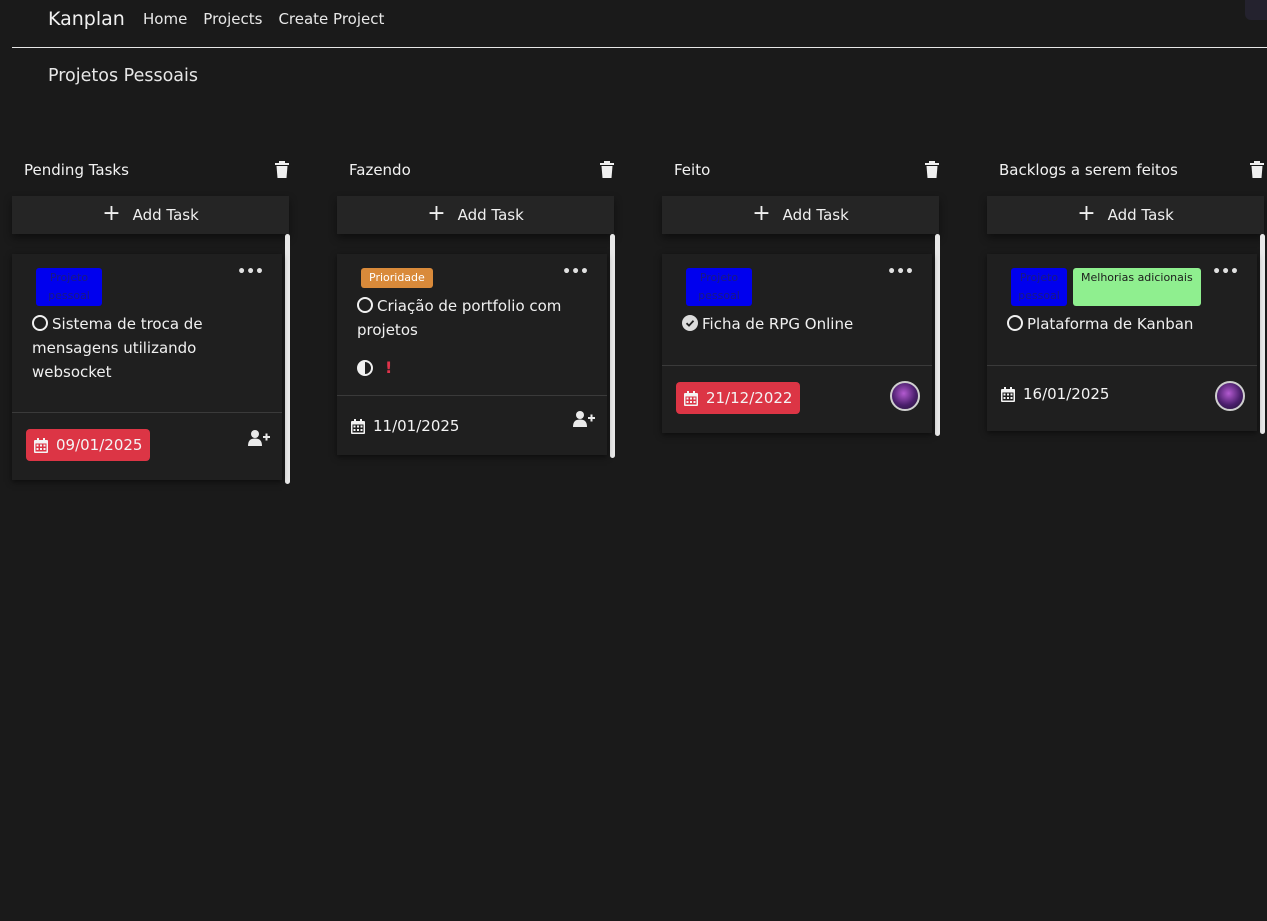  I want to click on due-date-badge: 16/01/2025, so click(1059, 394).